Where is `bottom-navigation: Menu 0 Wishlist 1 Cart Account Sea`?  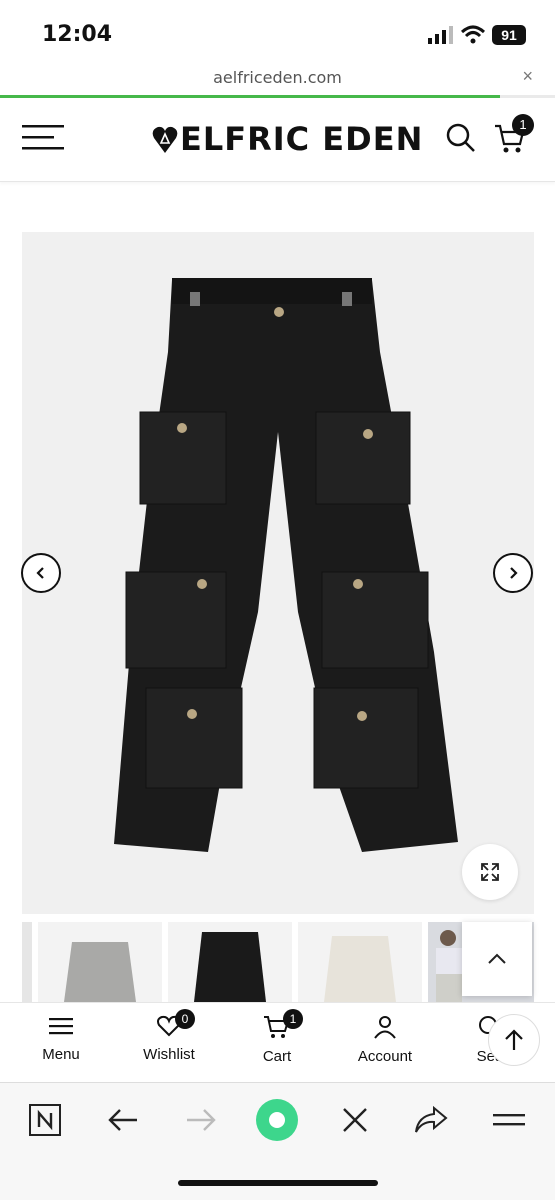 bottom-navigation: Menu 0 Wishlist 1 Cart Account Sea is located at coordinates (277, 1041).